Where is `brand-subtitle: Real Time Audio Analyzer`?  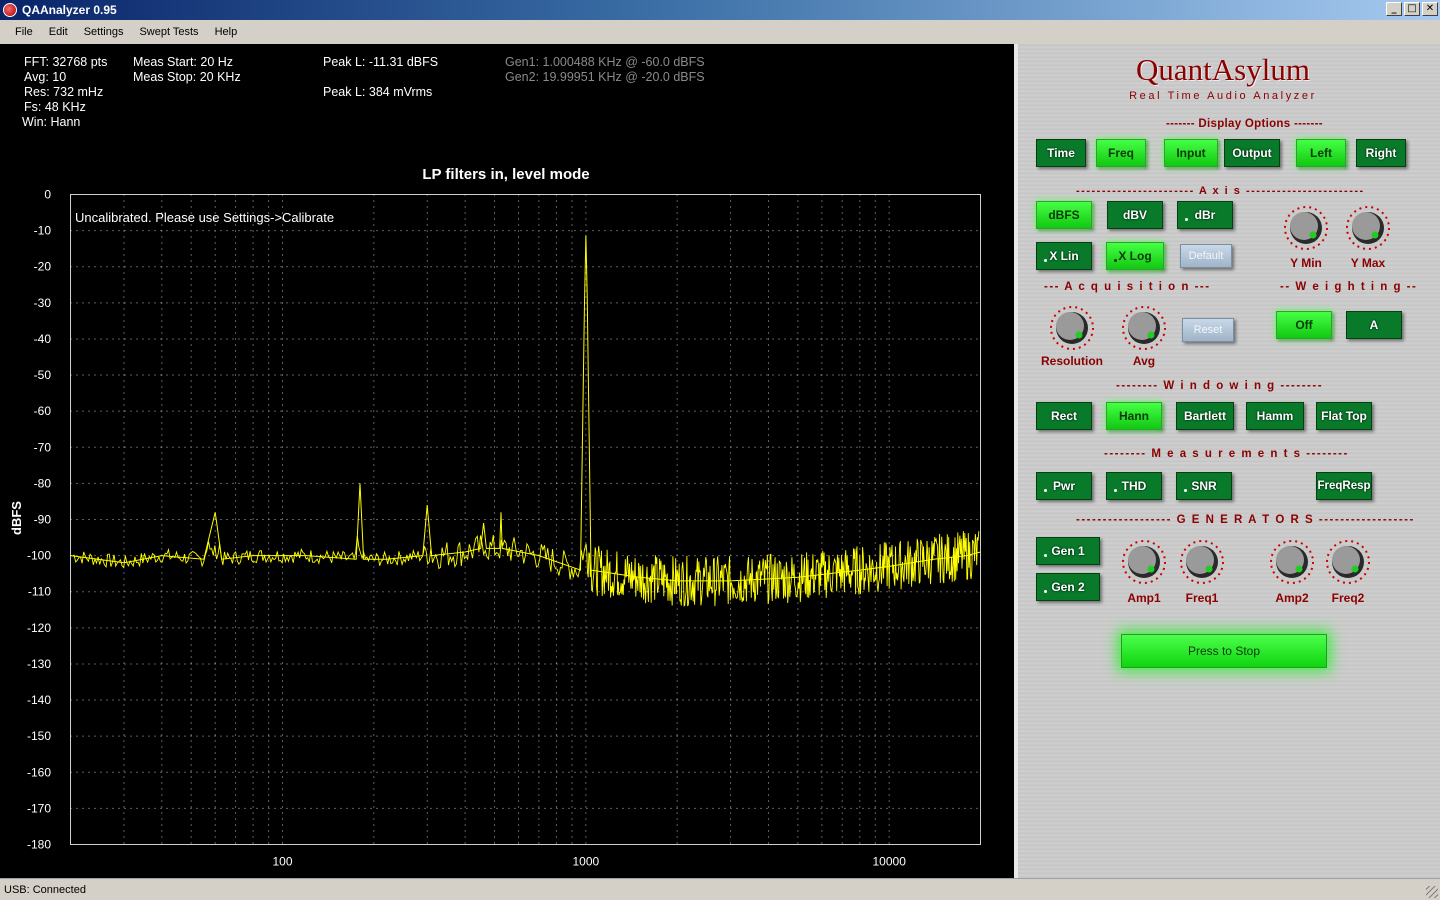
brand-subtitle: Real Time Audio Analyzer is located at coordinates (1223, 96).